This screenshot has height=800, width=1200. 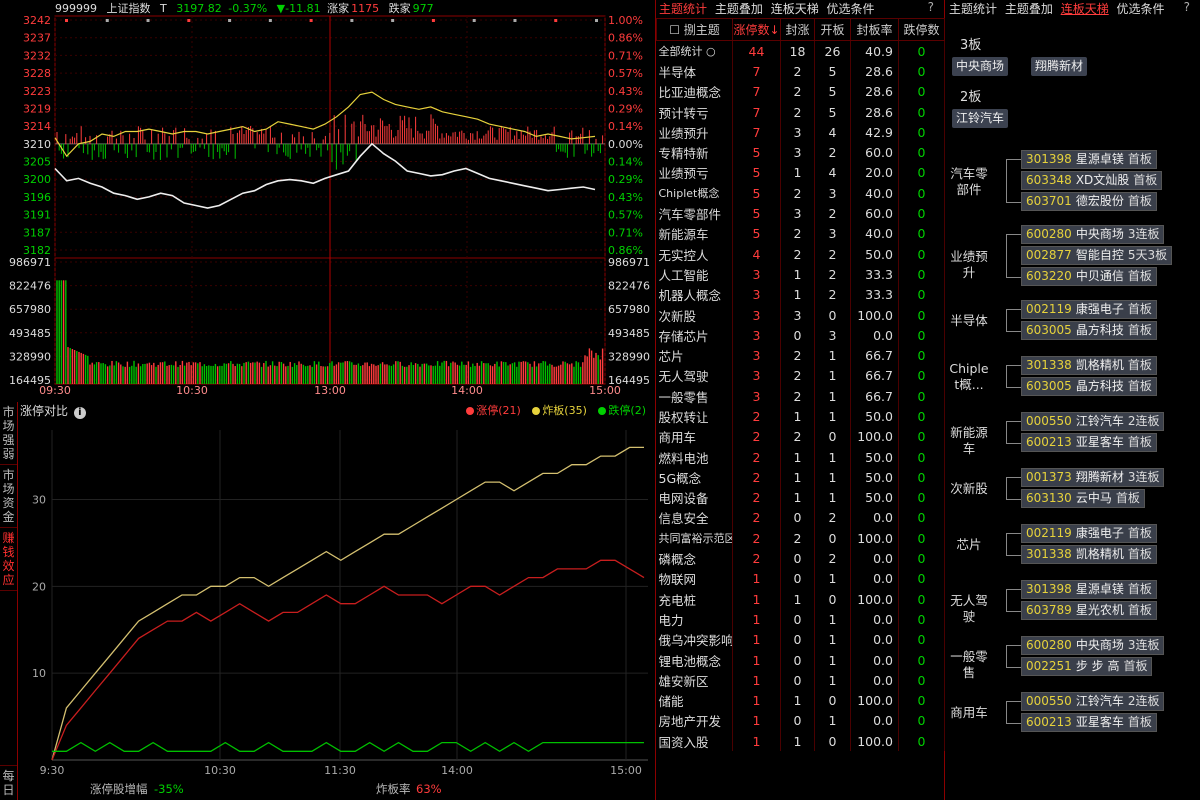 What do you see at coordinates (694, 29) in the screenshot?
I see `column-header: ☐ 捌主题` at bounding box center [694, 29].